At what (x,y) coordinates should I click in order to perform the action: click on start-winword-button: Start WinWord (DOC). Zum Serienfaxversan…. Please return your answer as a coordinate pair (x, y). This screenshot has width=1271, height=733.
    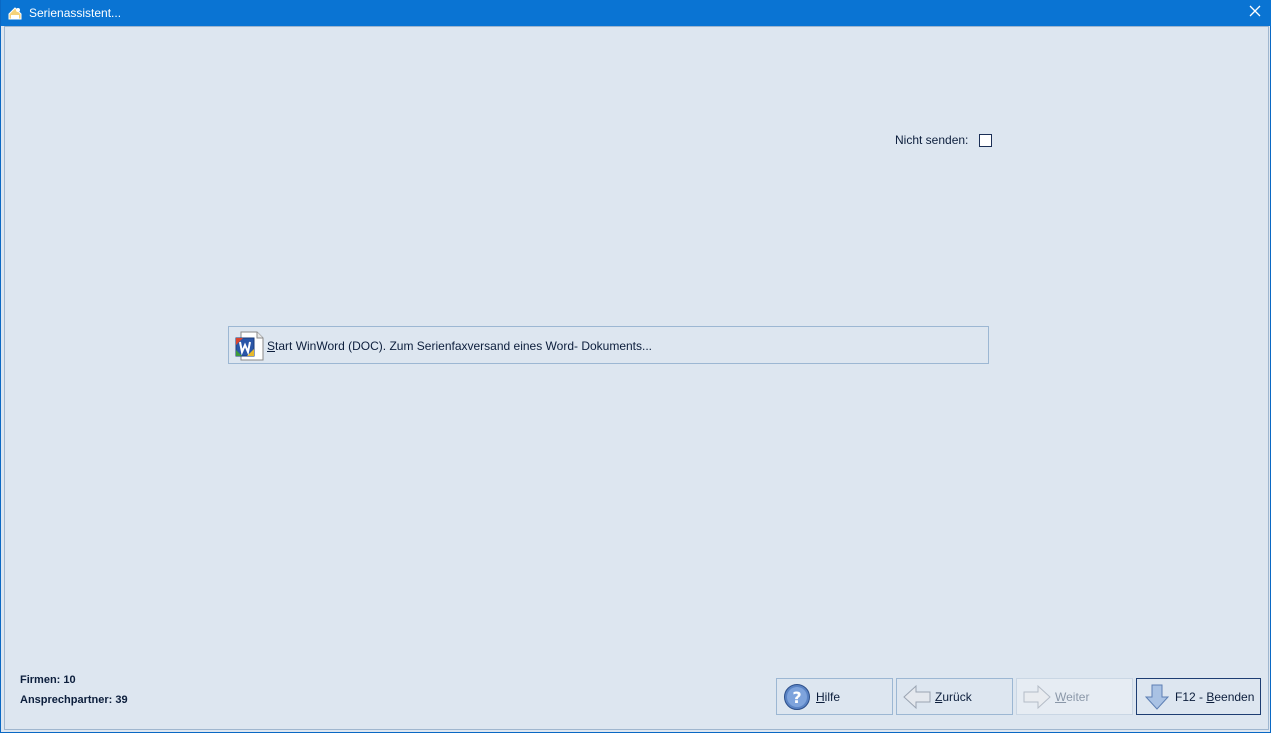
    Looking at the image, I should click on (608, 345).